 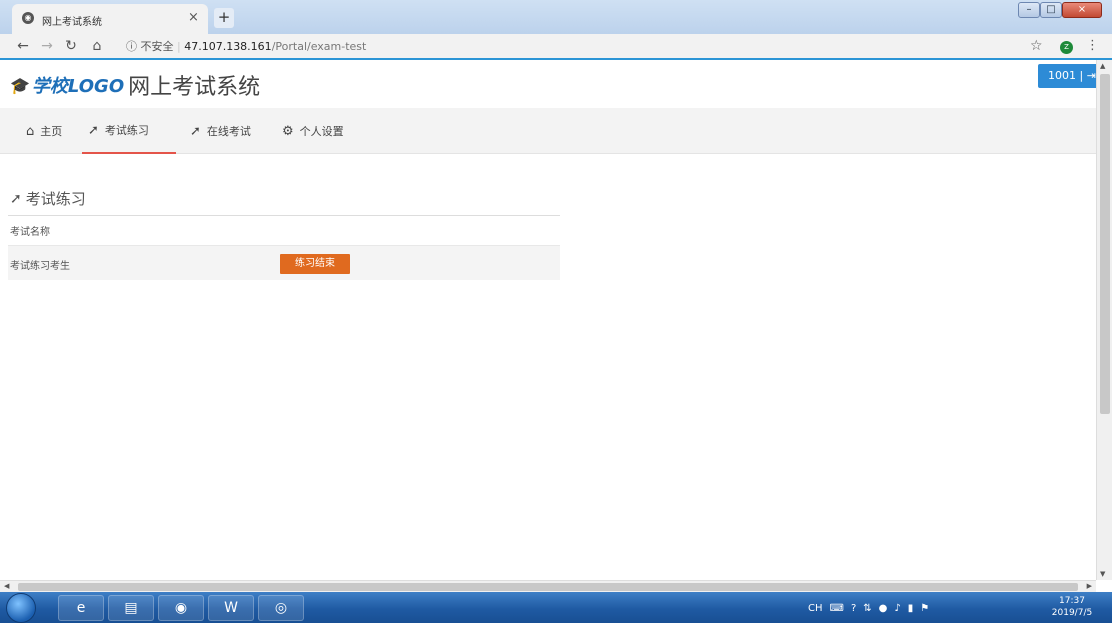 I want to click on section-title: ➚ 考试练习, so click(x=48, y=198).